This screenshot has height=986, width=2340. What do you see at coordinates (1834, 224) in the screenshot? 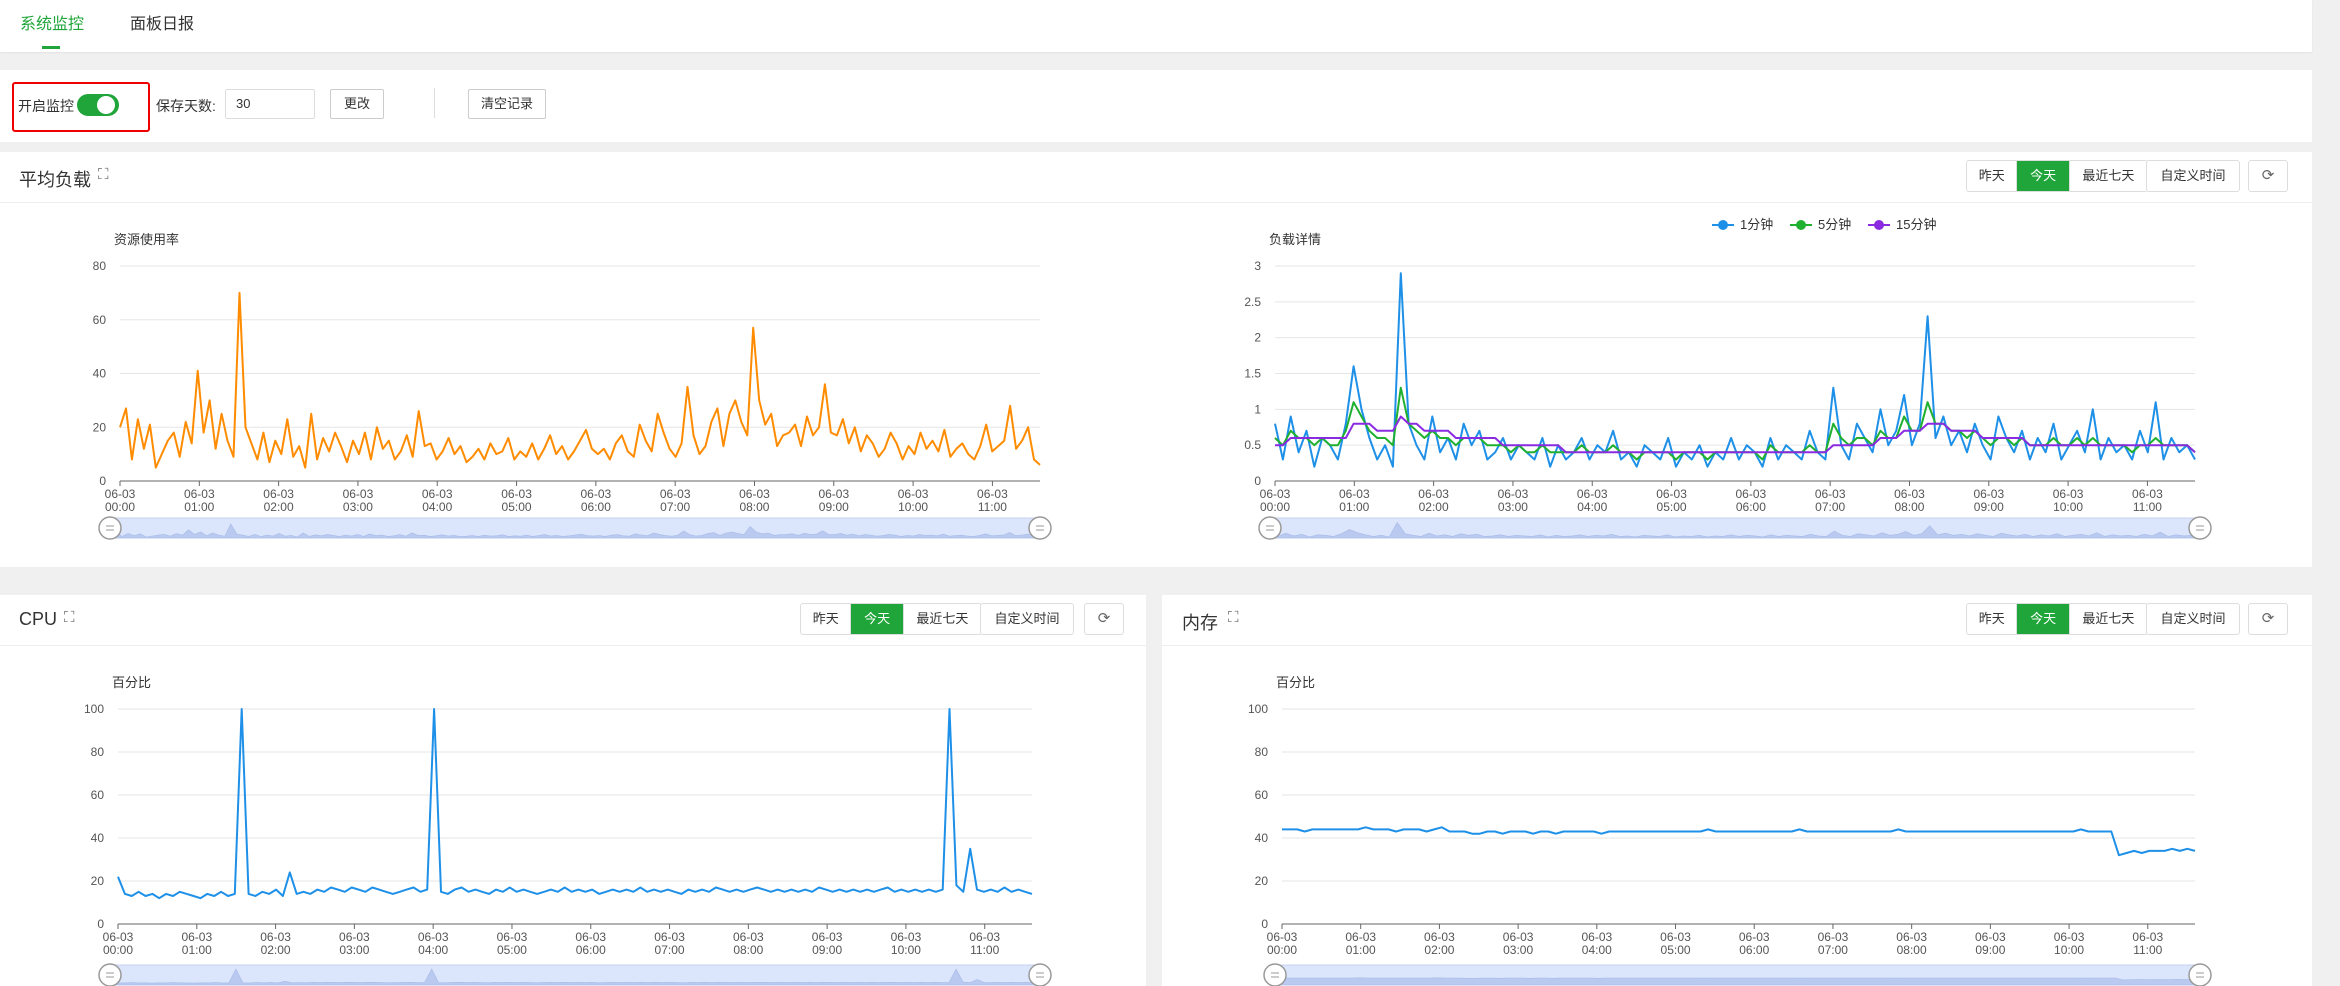
I see `legend-label: 5分钟` at bounding box center [1834, 224].